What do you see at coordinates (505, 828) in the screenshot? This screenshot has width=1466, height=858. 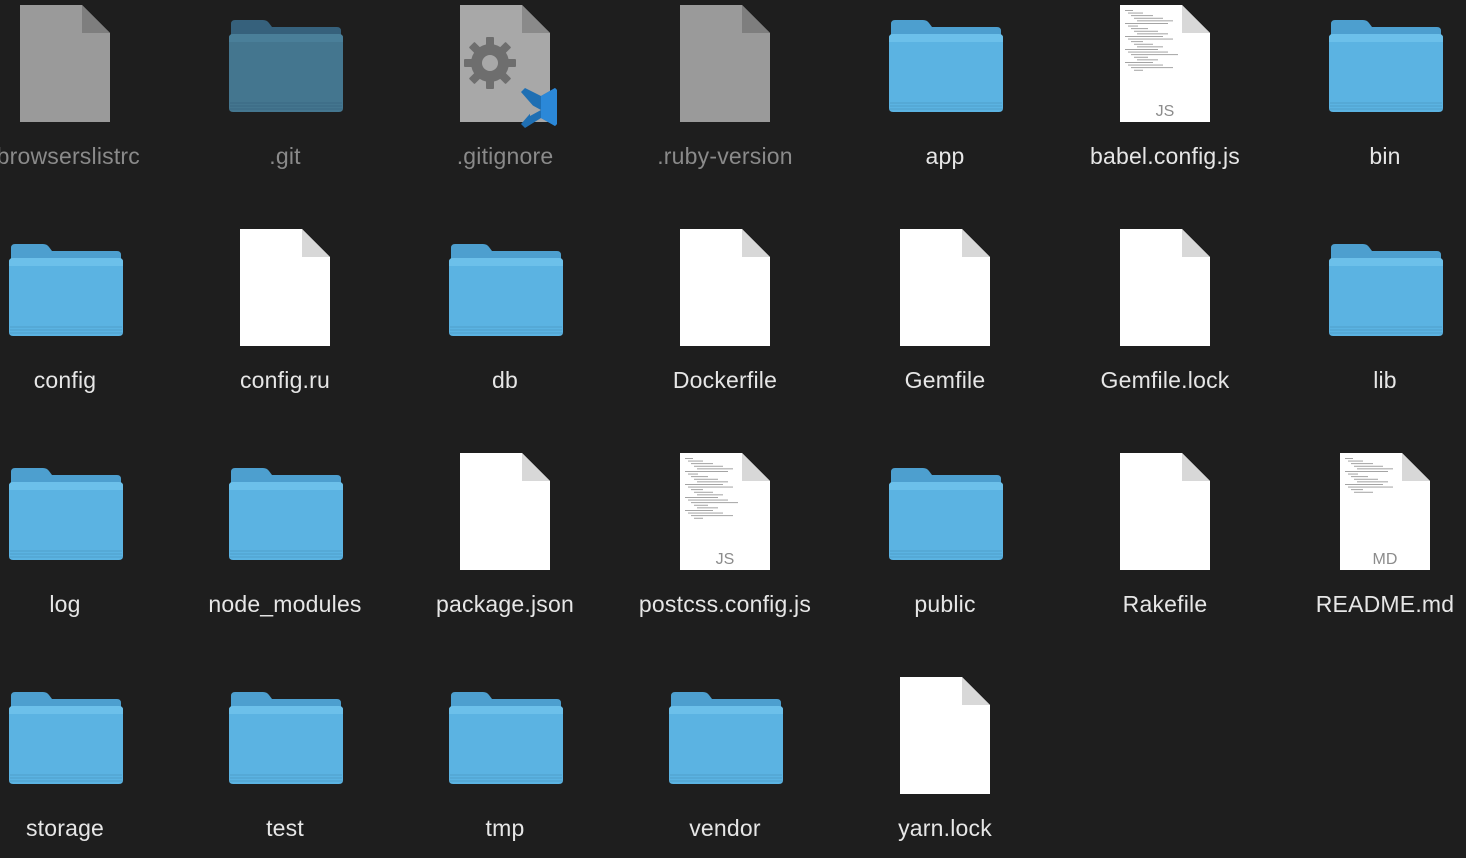 I see `file-name-label: tmp` at bounding box center [505, 828].